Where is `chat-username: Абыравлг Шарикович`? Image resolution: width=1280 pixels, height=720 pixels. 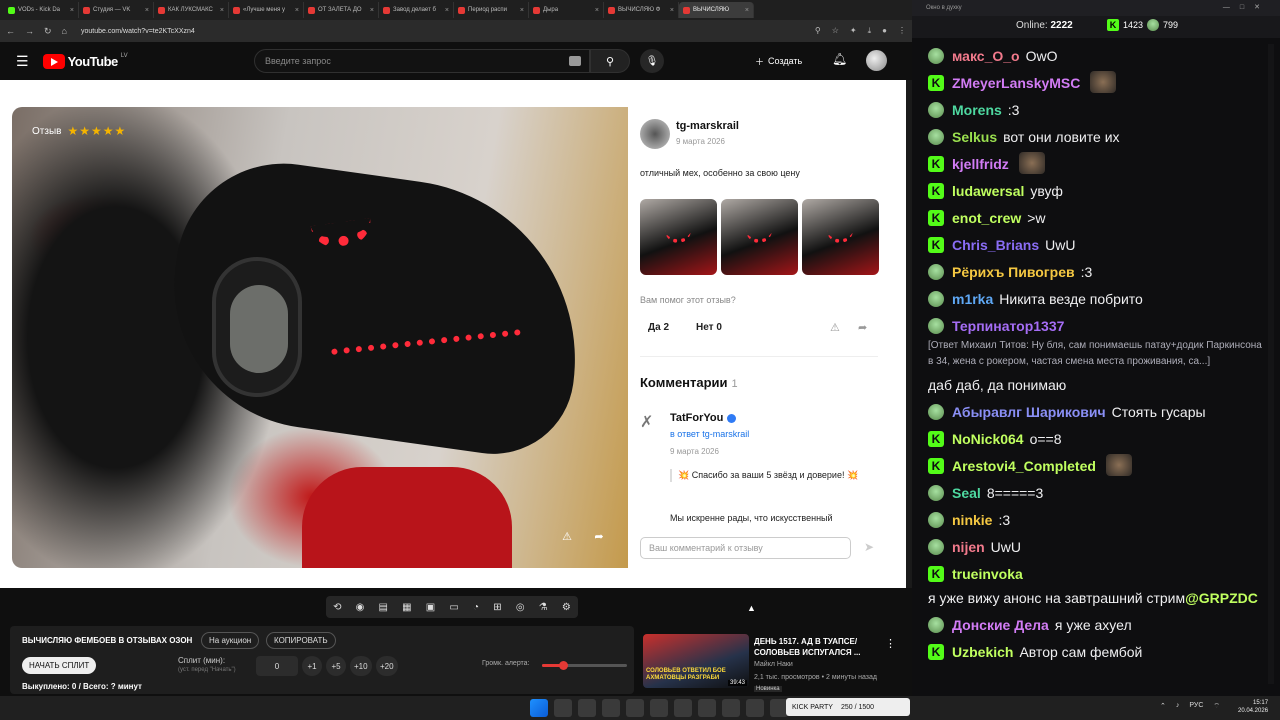
chat-username: Абыравлг Шарикович is located at coordinates (1029, 412).